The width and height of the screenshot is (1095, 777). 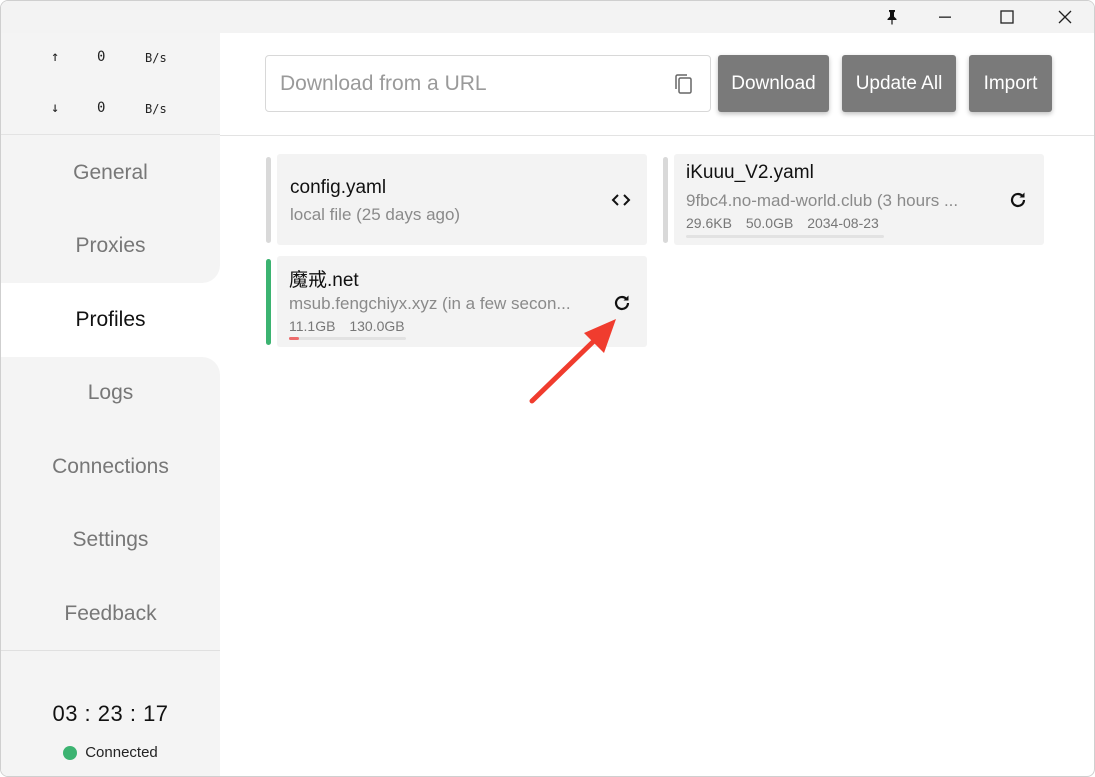 What do you see at coordinates (268, 302) in the screenshot?
I see `profile-active-indicator` at bounding box center [268, 302].